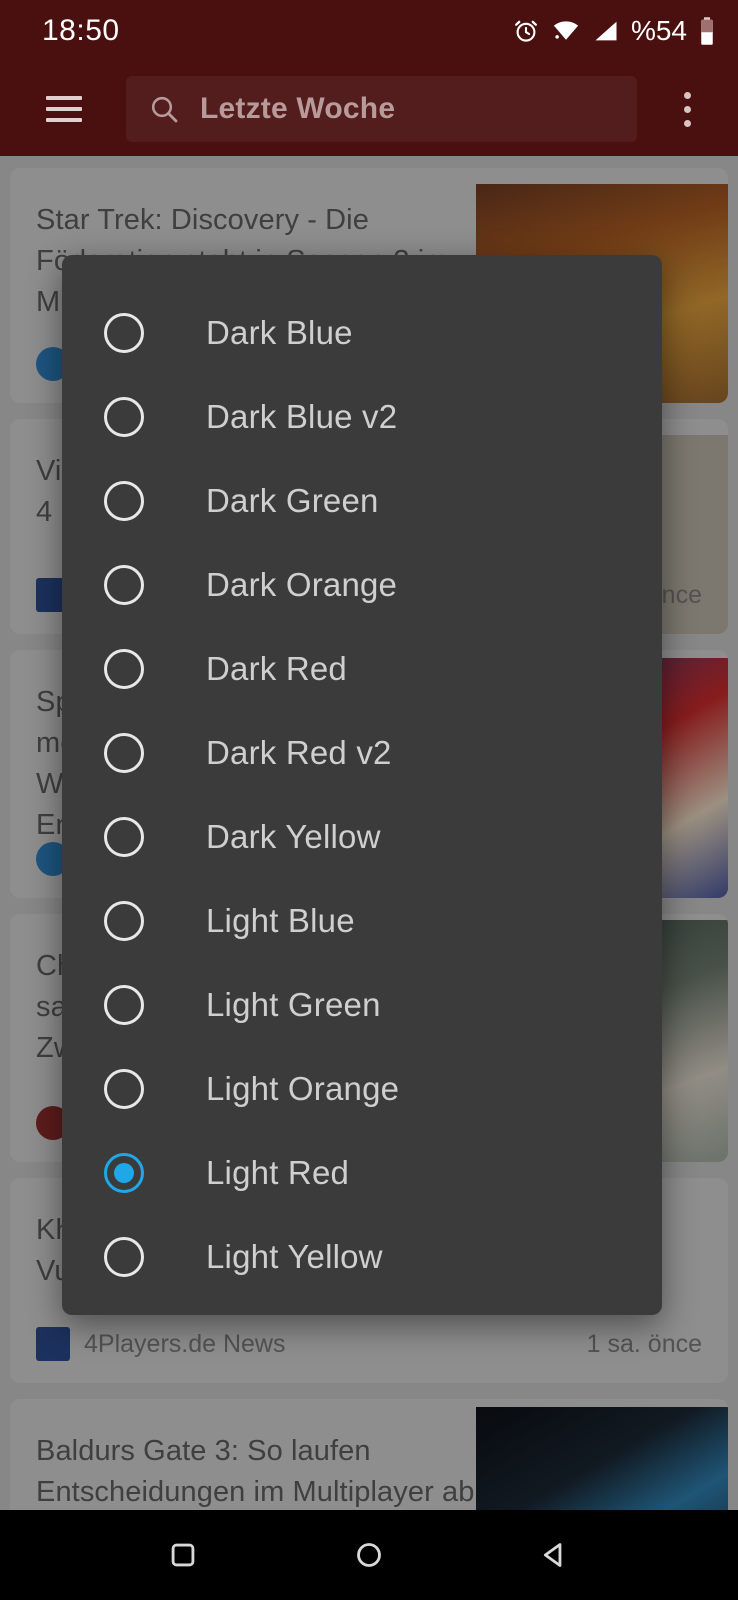 The image size is (738, 1600). What do you see at coordinates (552, 1555) in the screenshot?
I see `triangle-back-icon` at bounding box center [552, 1555].